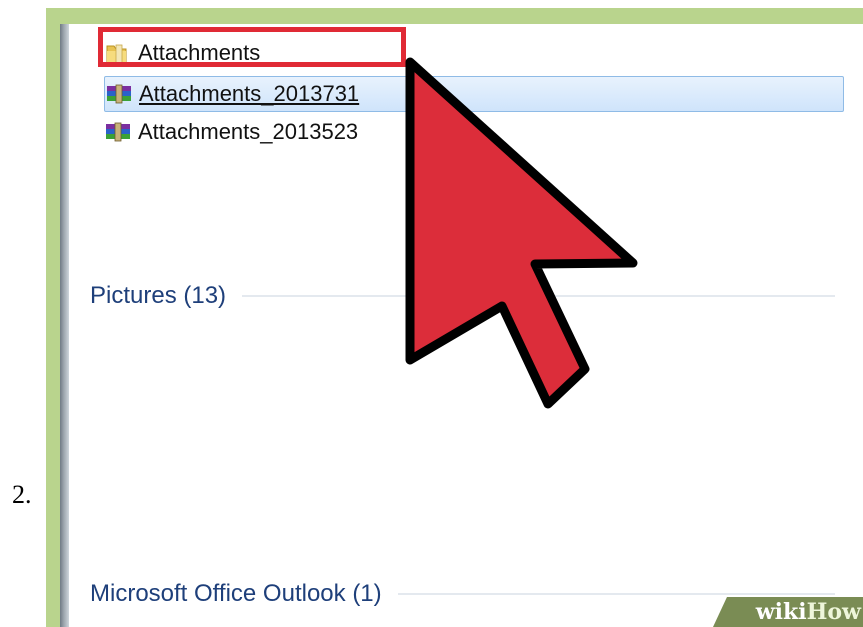  Describe the element at coordinates (781, 612) in the screenshot. I see `watermark-wiki: wiki` at that location.